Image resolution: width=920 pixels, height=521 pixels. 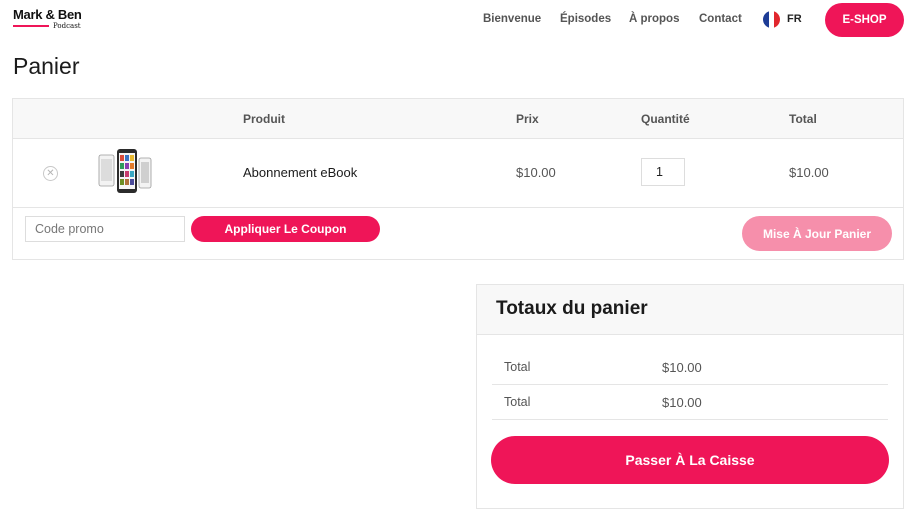 I want to click on quantity-input, so click(x=663, y=172).